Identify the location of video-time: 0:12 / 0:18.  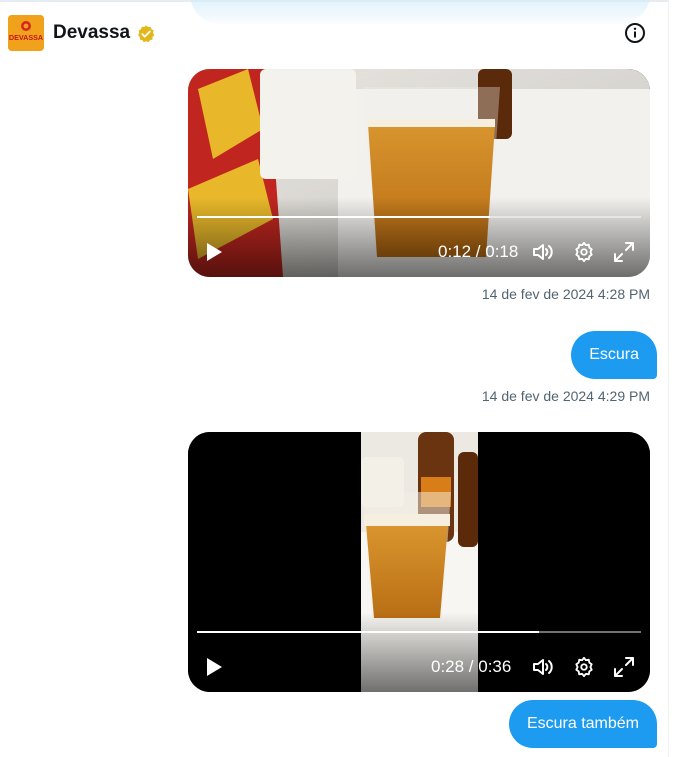
(478, 251).